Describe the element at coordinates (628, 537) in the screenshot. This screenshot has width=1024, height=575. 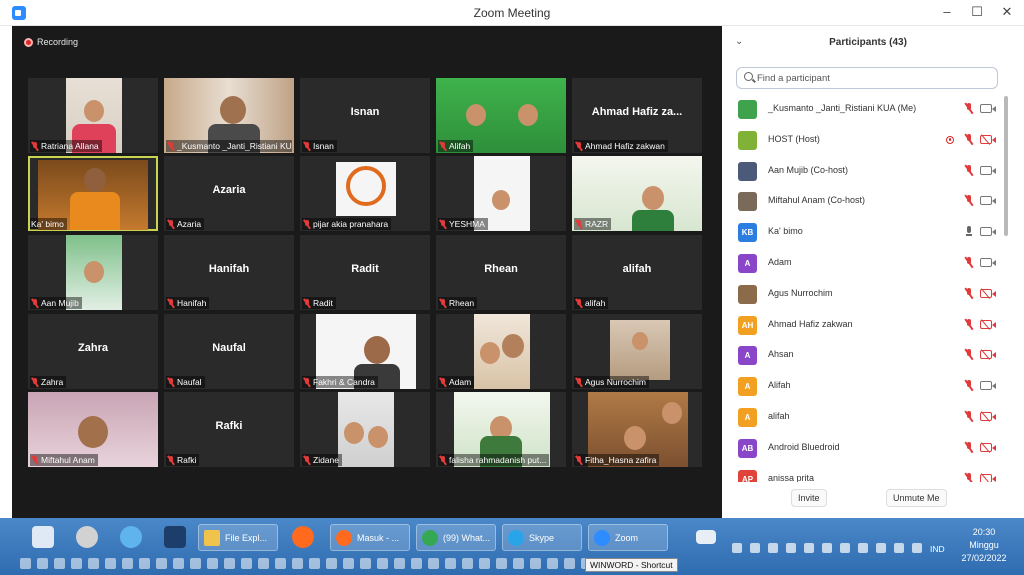
I see `taskbar-zoom-window: Zoom` at that location.